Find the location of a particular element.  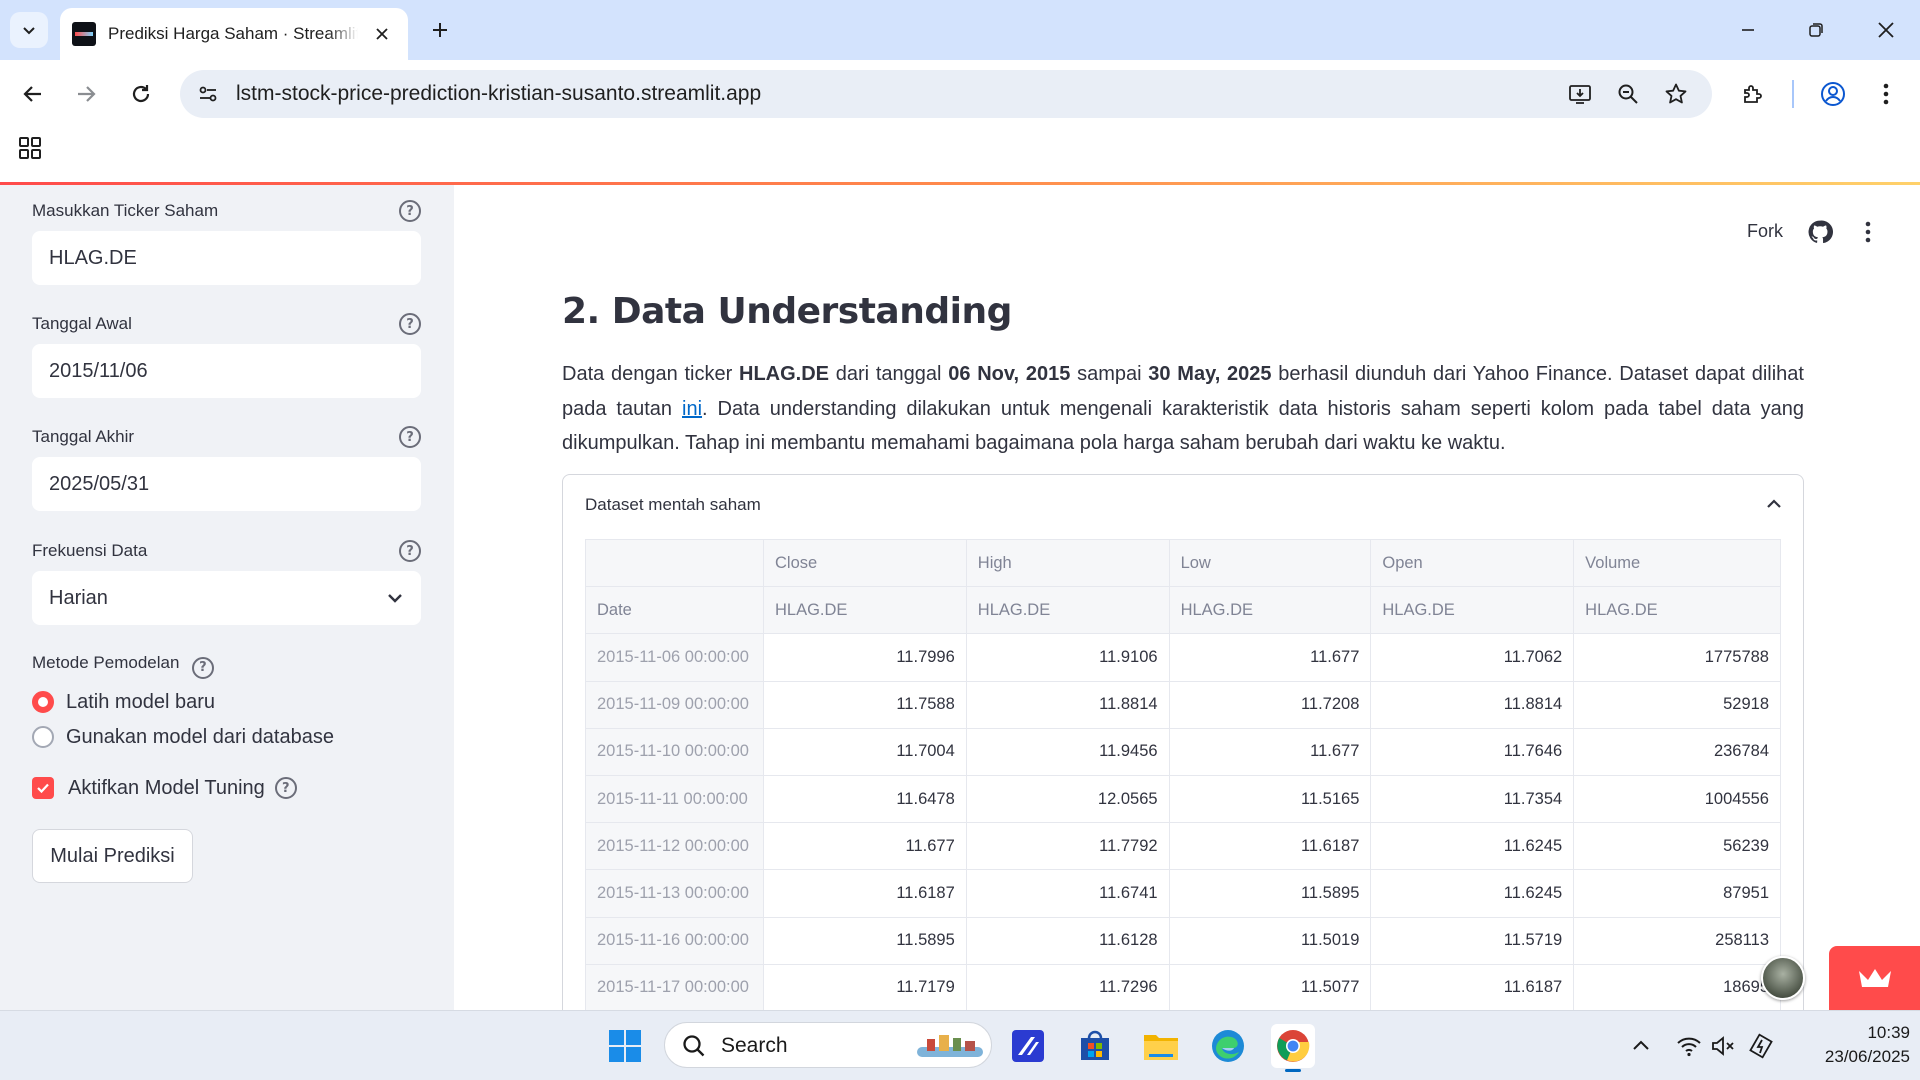

table-cell: 11.7179 is located at coordinates (864, 986).